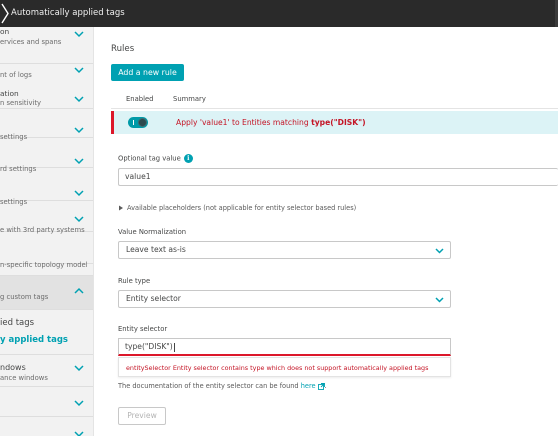  Describe the element at coordinates (34, 340) in the screenshot. I see `sidebar-subitem-current: y applied tags` at that location.